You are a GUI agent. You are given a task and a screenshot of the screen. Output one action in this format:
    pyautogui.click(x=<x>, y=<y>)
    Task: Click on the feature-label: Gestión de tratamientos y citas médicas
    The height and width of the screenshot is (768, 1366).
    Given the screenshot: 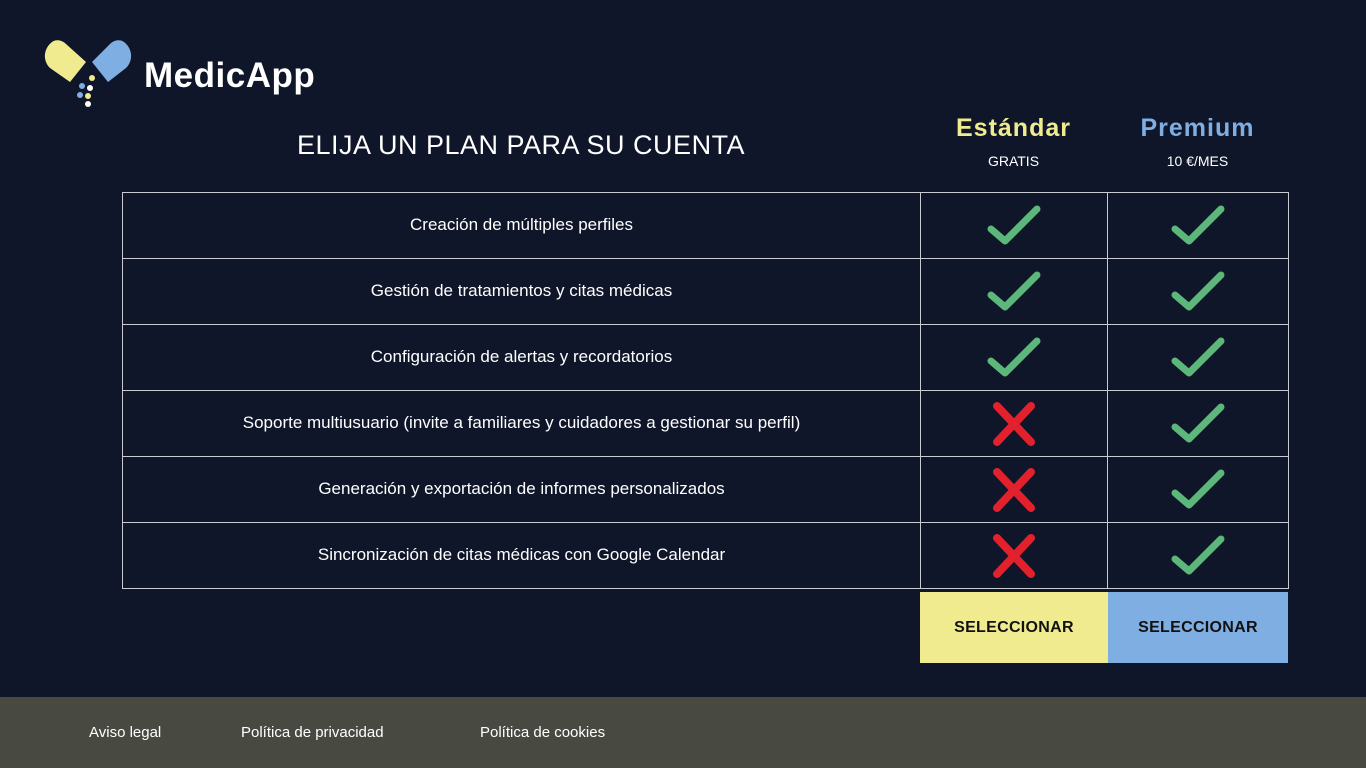 What is the action you would take?
    pyautogui.click(x=521, y=290)
    